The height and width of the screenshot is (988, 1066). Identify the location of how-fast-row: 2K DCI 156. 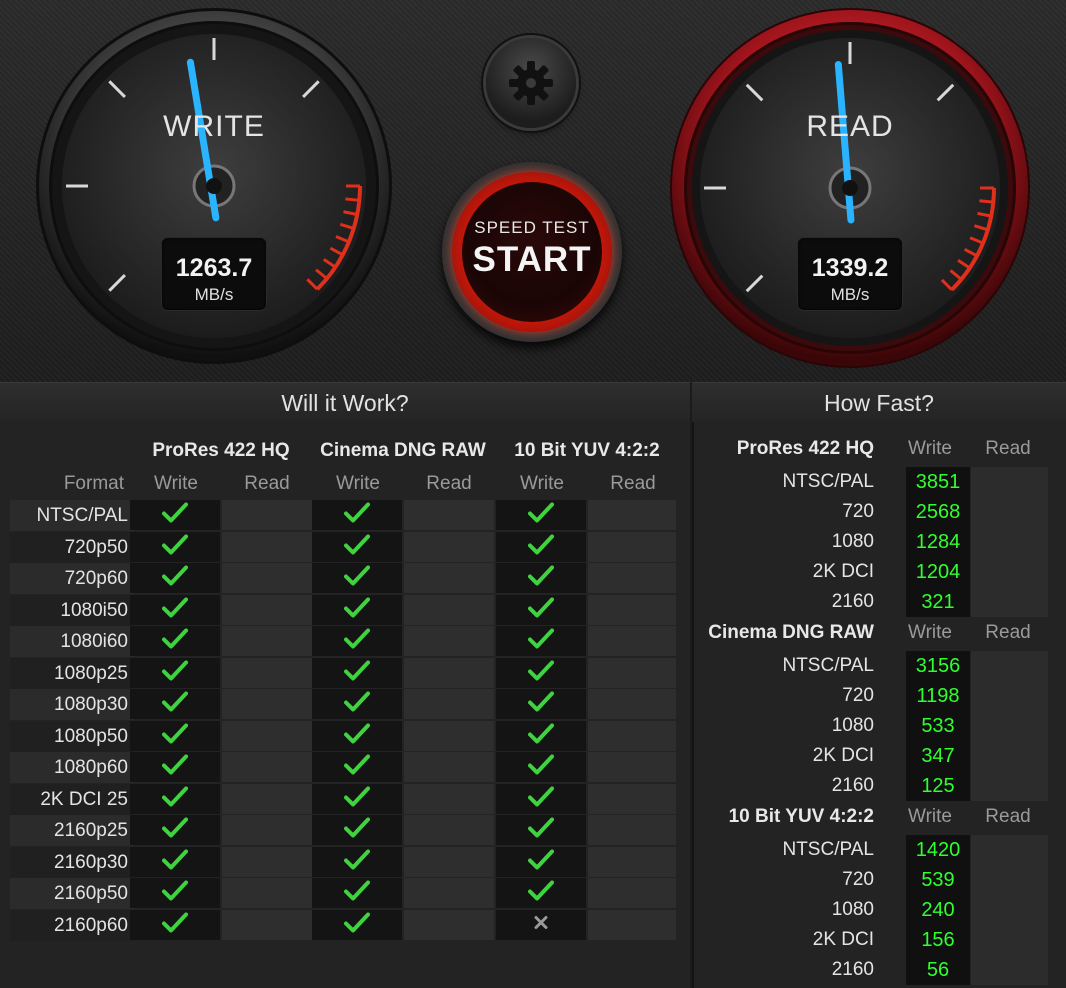
(871, 940).